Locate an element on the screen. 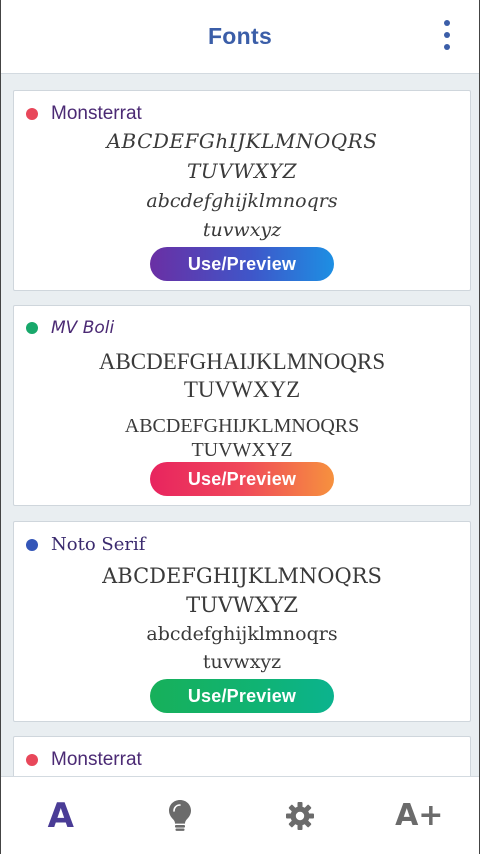  font-card-header: MV Boli is located at coordinates (70, 328).